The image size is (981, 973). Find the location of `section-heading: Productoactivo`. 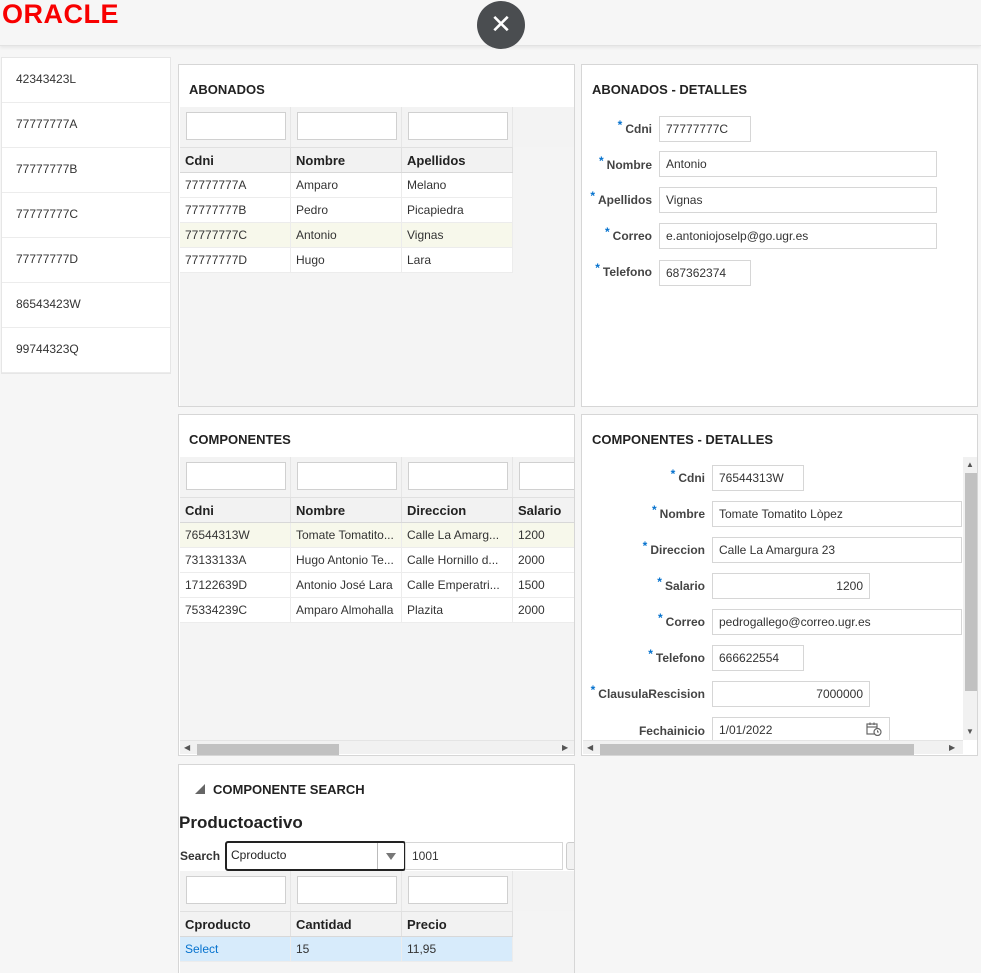

section-heading: Productoactivo is located at coordinates (241, 822).